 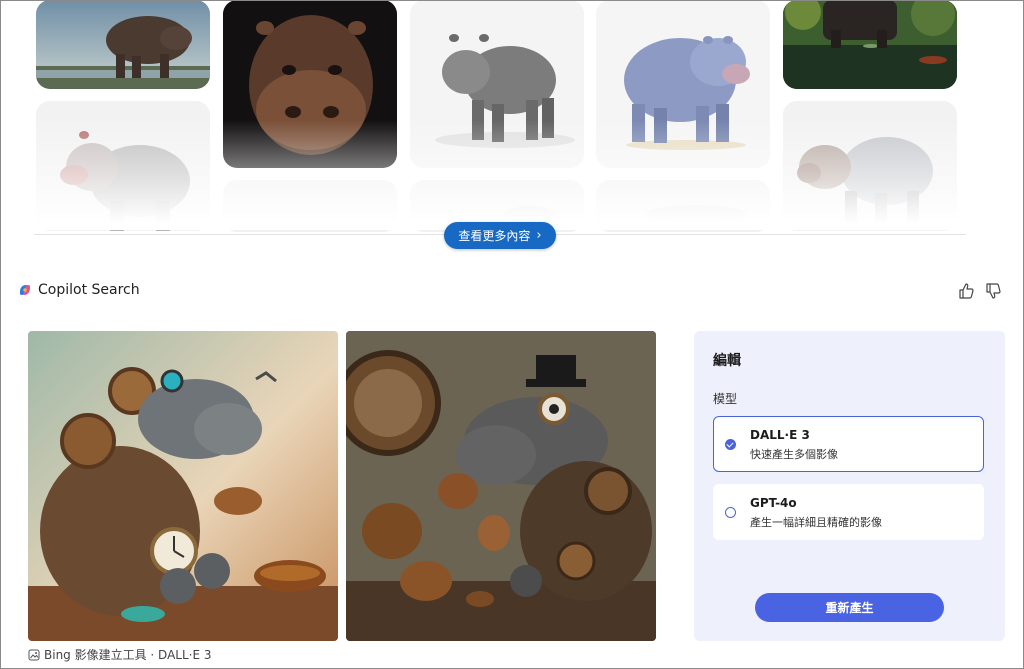 I want to click on model-option-name: DALL·E 3, so click(x=780, y=435).